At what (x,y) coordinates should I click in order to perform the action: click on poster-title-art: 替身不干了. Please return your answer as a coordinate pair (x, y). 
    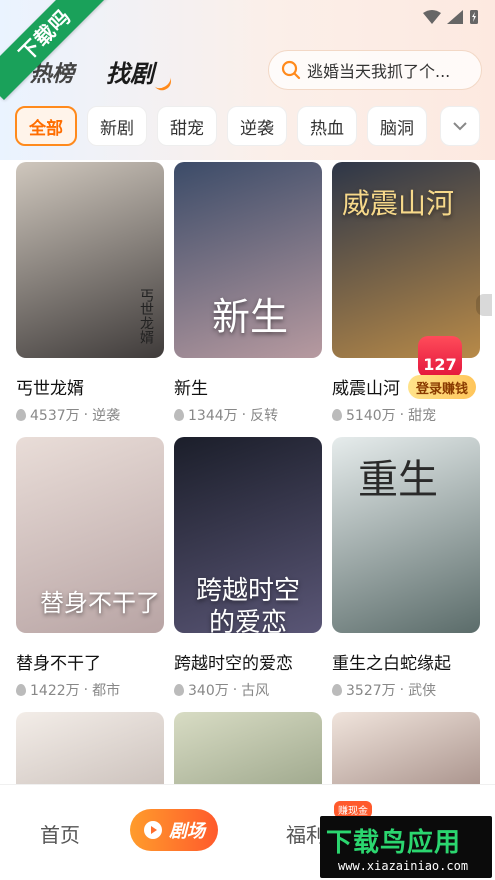
    Looking at the image, I should click on (100, 603).